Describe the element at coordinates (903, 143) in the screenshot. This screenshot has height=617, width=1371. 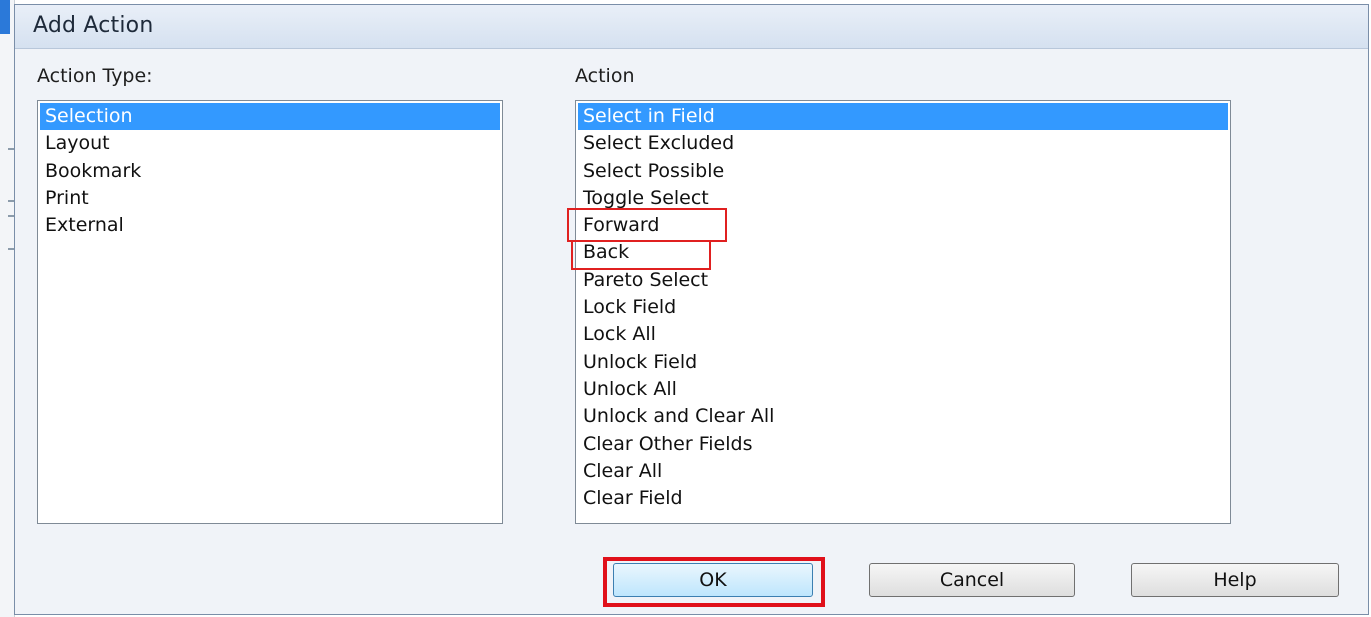
I see `action-list-item: Select Excluded` at that location.